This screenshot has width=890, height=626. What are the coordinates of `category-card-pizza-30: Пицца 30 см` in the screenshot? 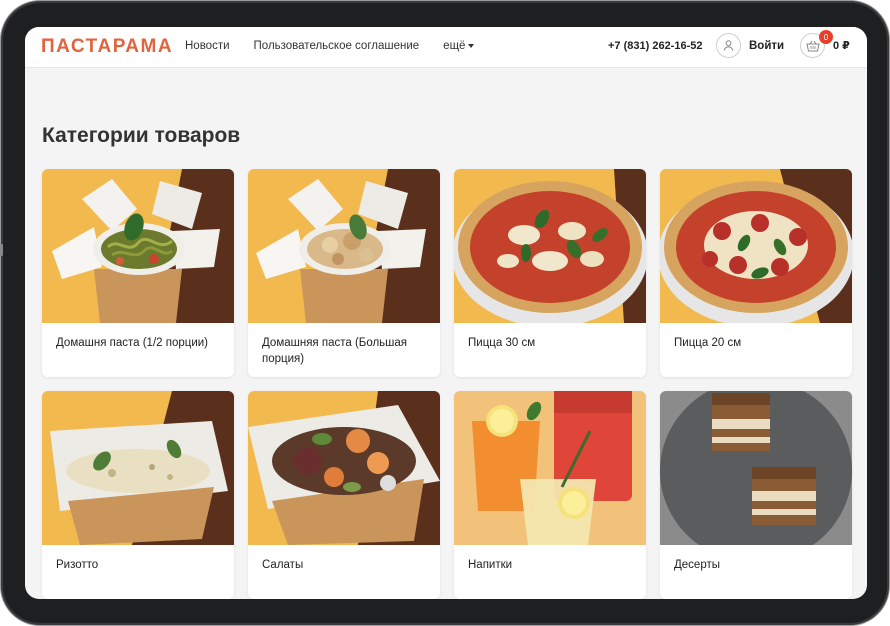 It's located at (550, 273).